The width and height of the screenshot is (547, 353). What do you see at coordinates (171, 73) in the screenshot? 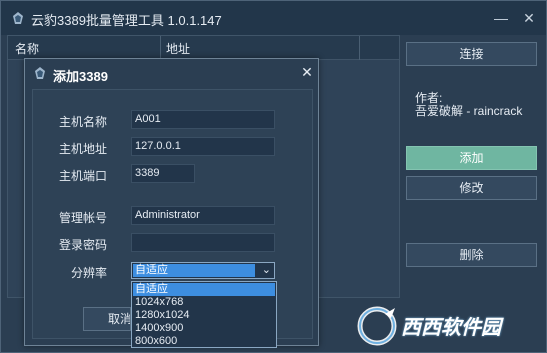
I see `dialog-title-bar: 添加3389 ✕` at bounding box center [171, 73].